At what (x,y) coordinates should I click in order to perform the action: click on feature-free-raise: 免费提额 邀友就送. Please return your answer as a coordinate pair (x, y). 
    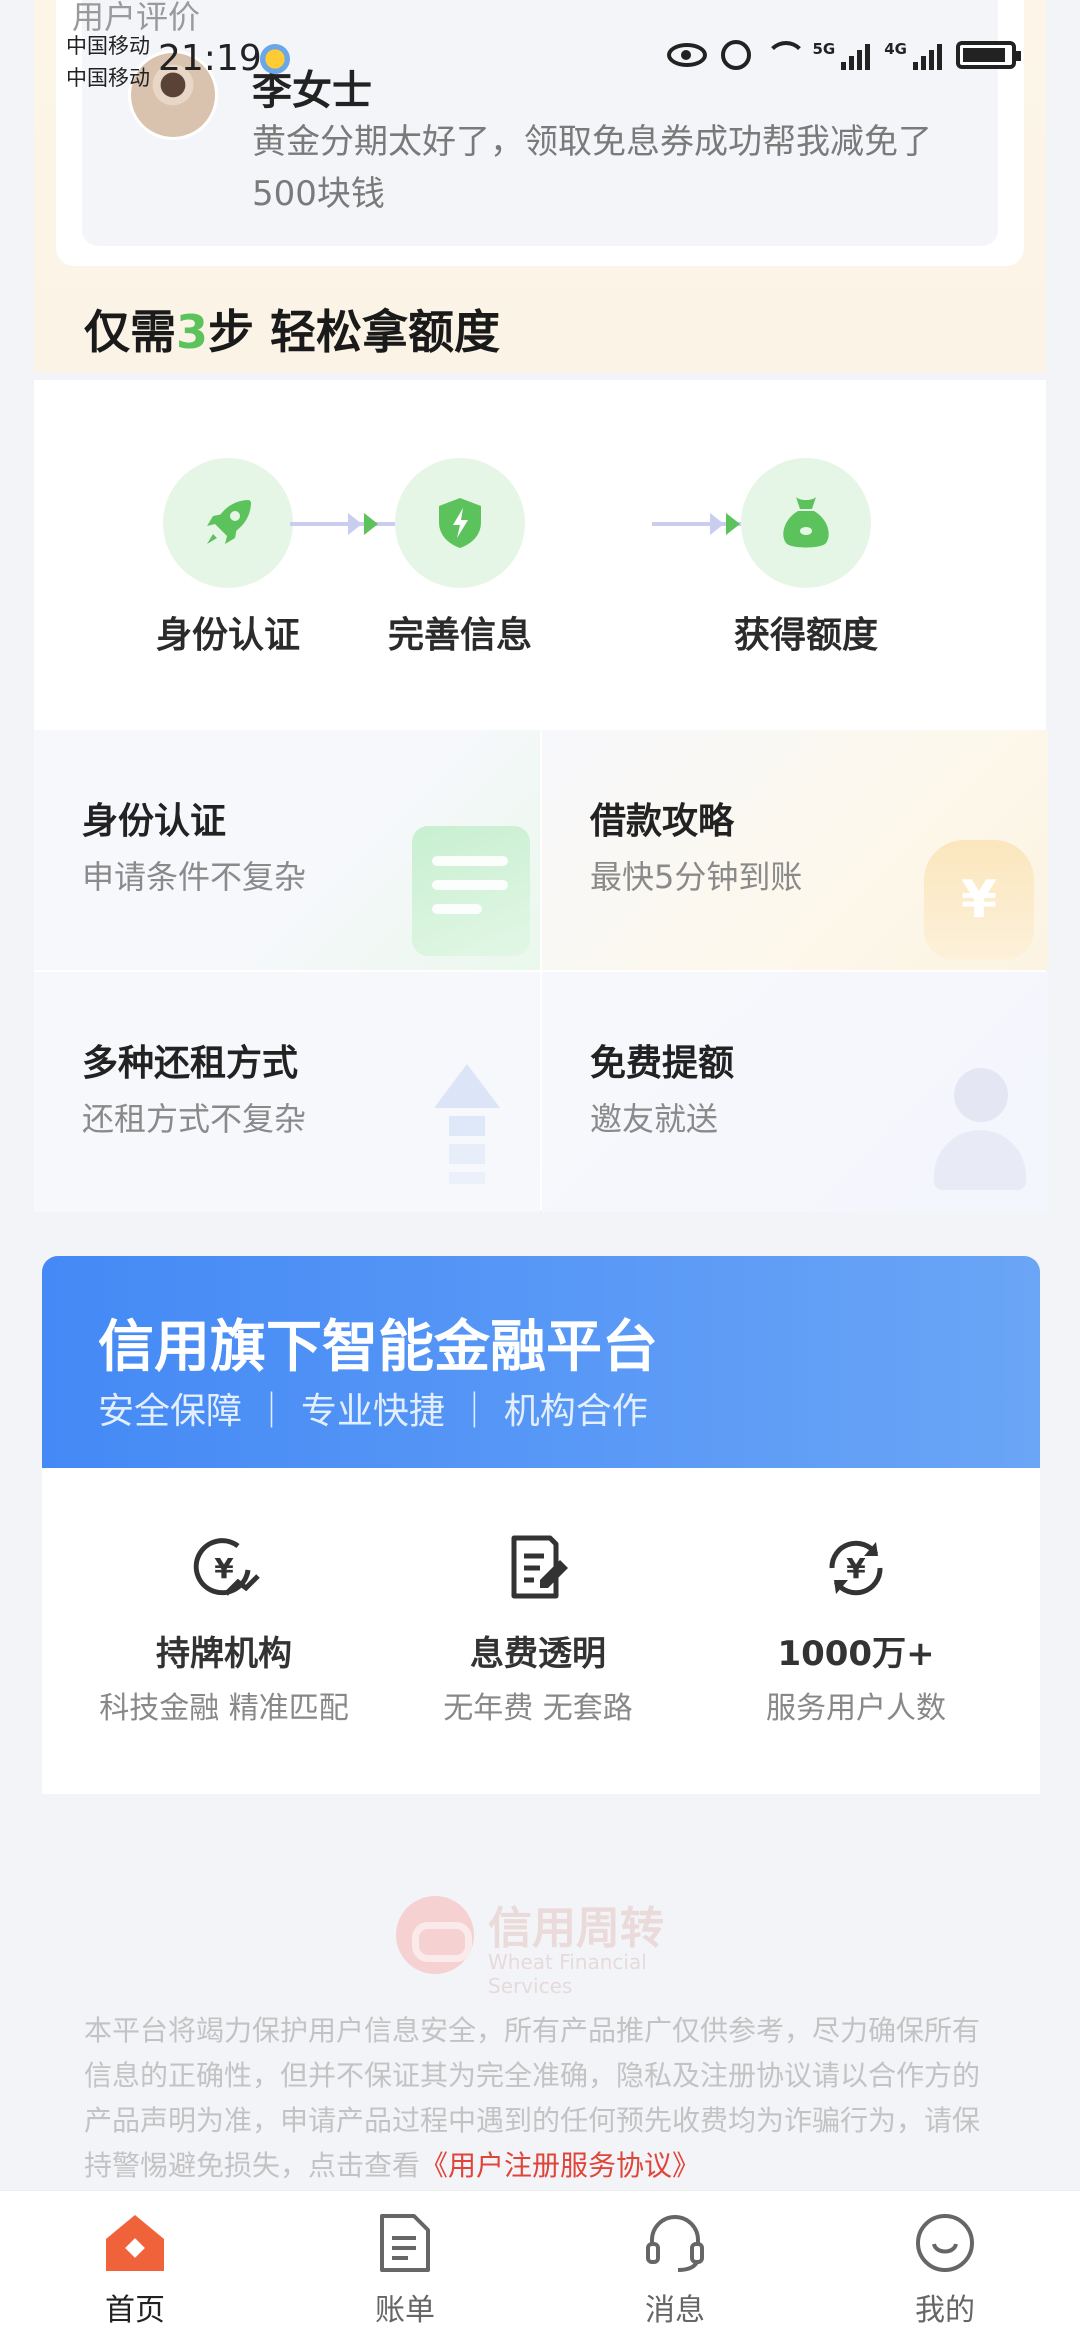
    Looking at the image, I should click on (795, 1092).